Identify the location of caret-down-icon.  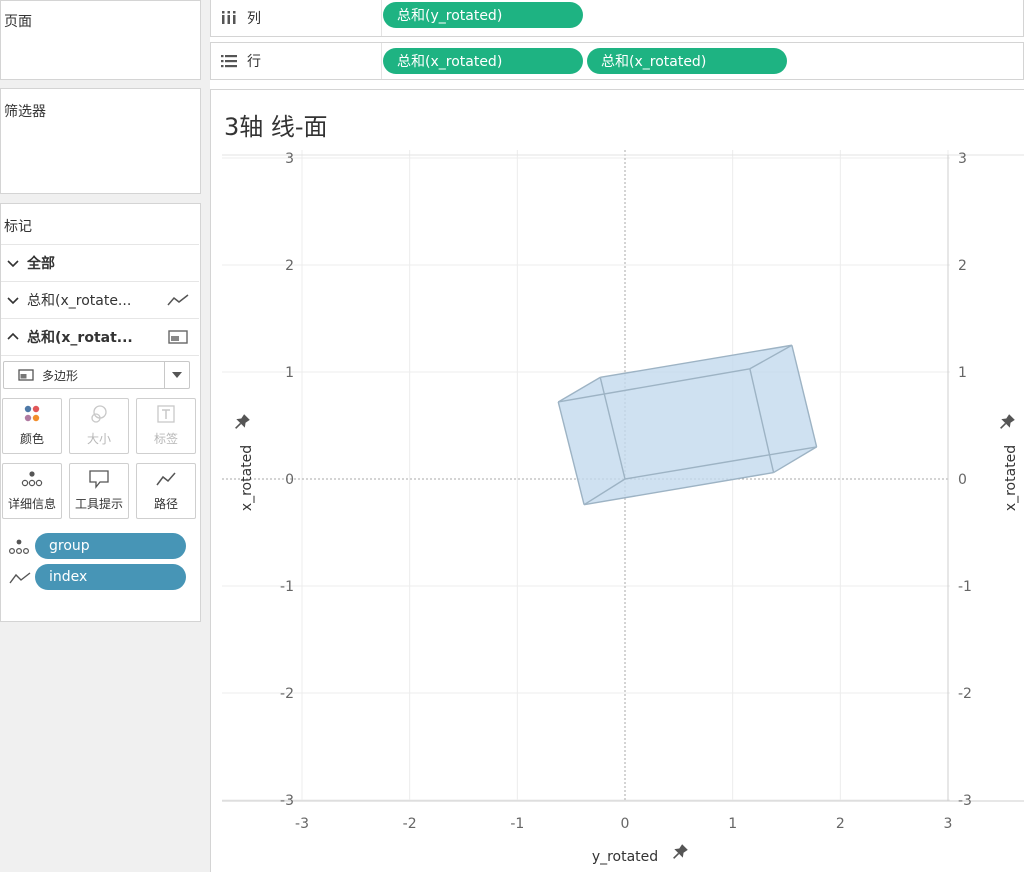
(177, 375).